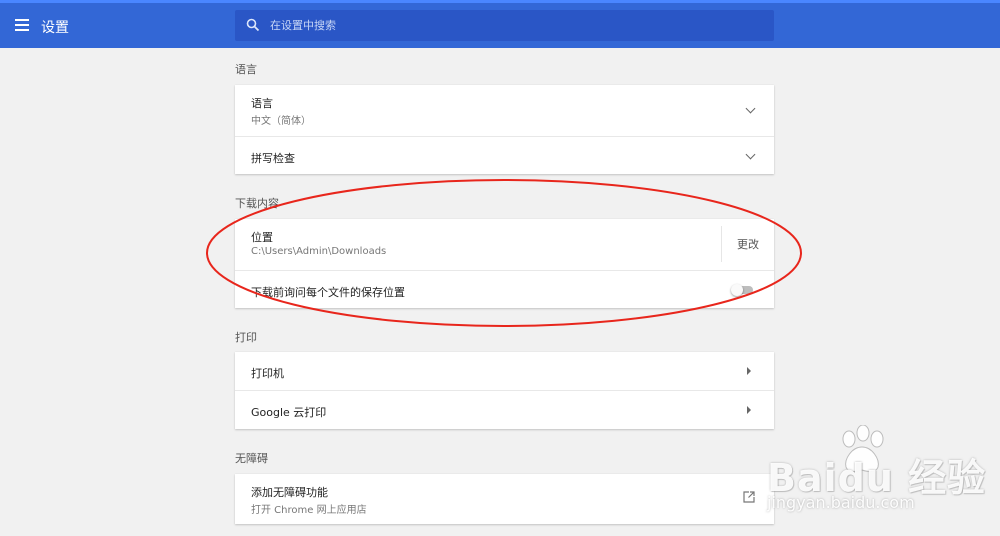 This screenshot has width=1000, height=536. Describe the element at coordinates (55, 28) in the screenshot. I see `page-title: 设置` at that location.